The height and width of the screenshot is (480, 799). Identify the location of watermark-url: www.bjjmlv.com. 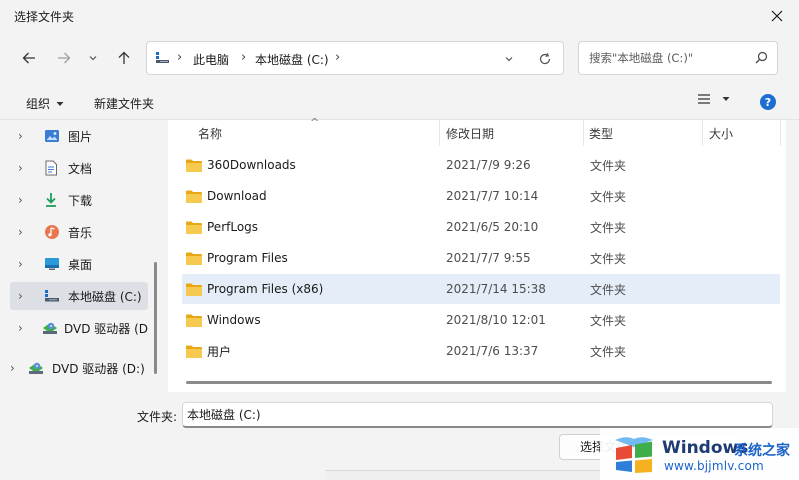
(714, 466).